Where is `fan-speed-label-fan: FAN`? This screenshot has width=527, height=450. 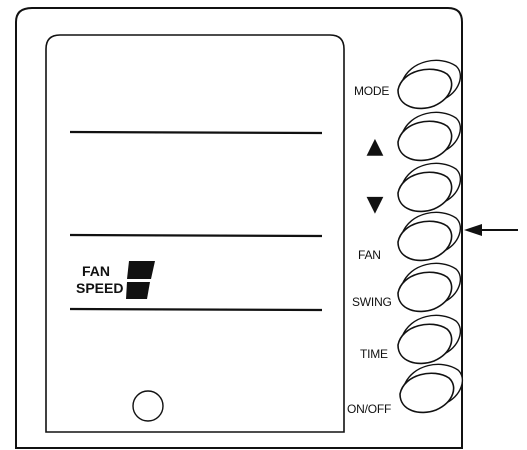
fan-speed-label-fan: FAN is located at coordinates (96, 271).